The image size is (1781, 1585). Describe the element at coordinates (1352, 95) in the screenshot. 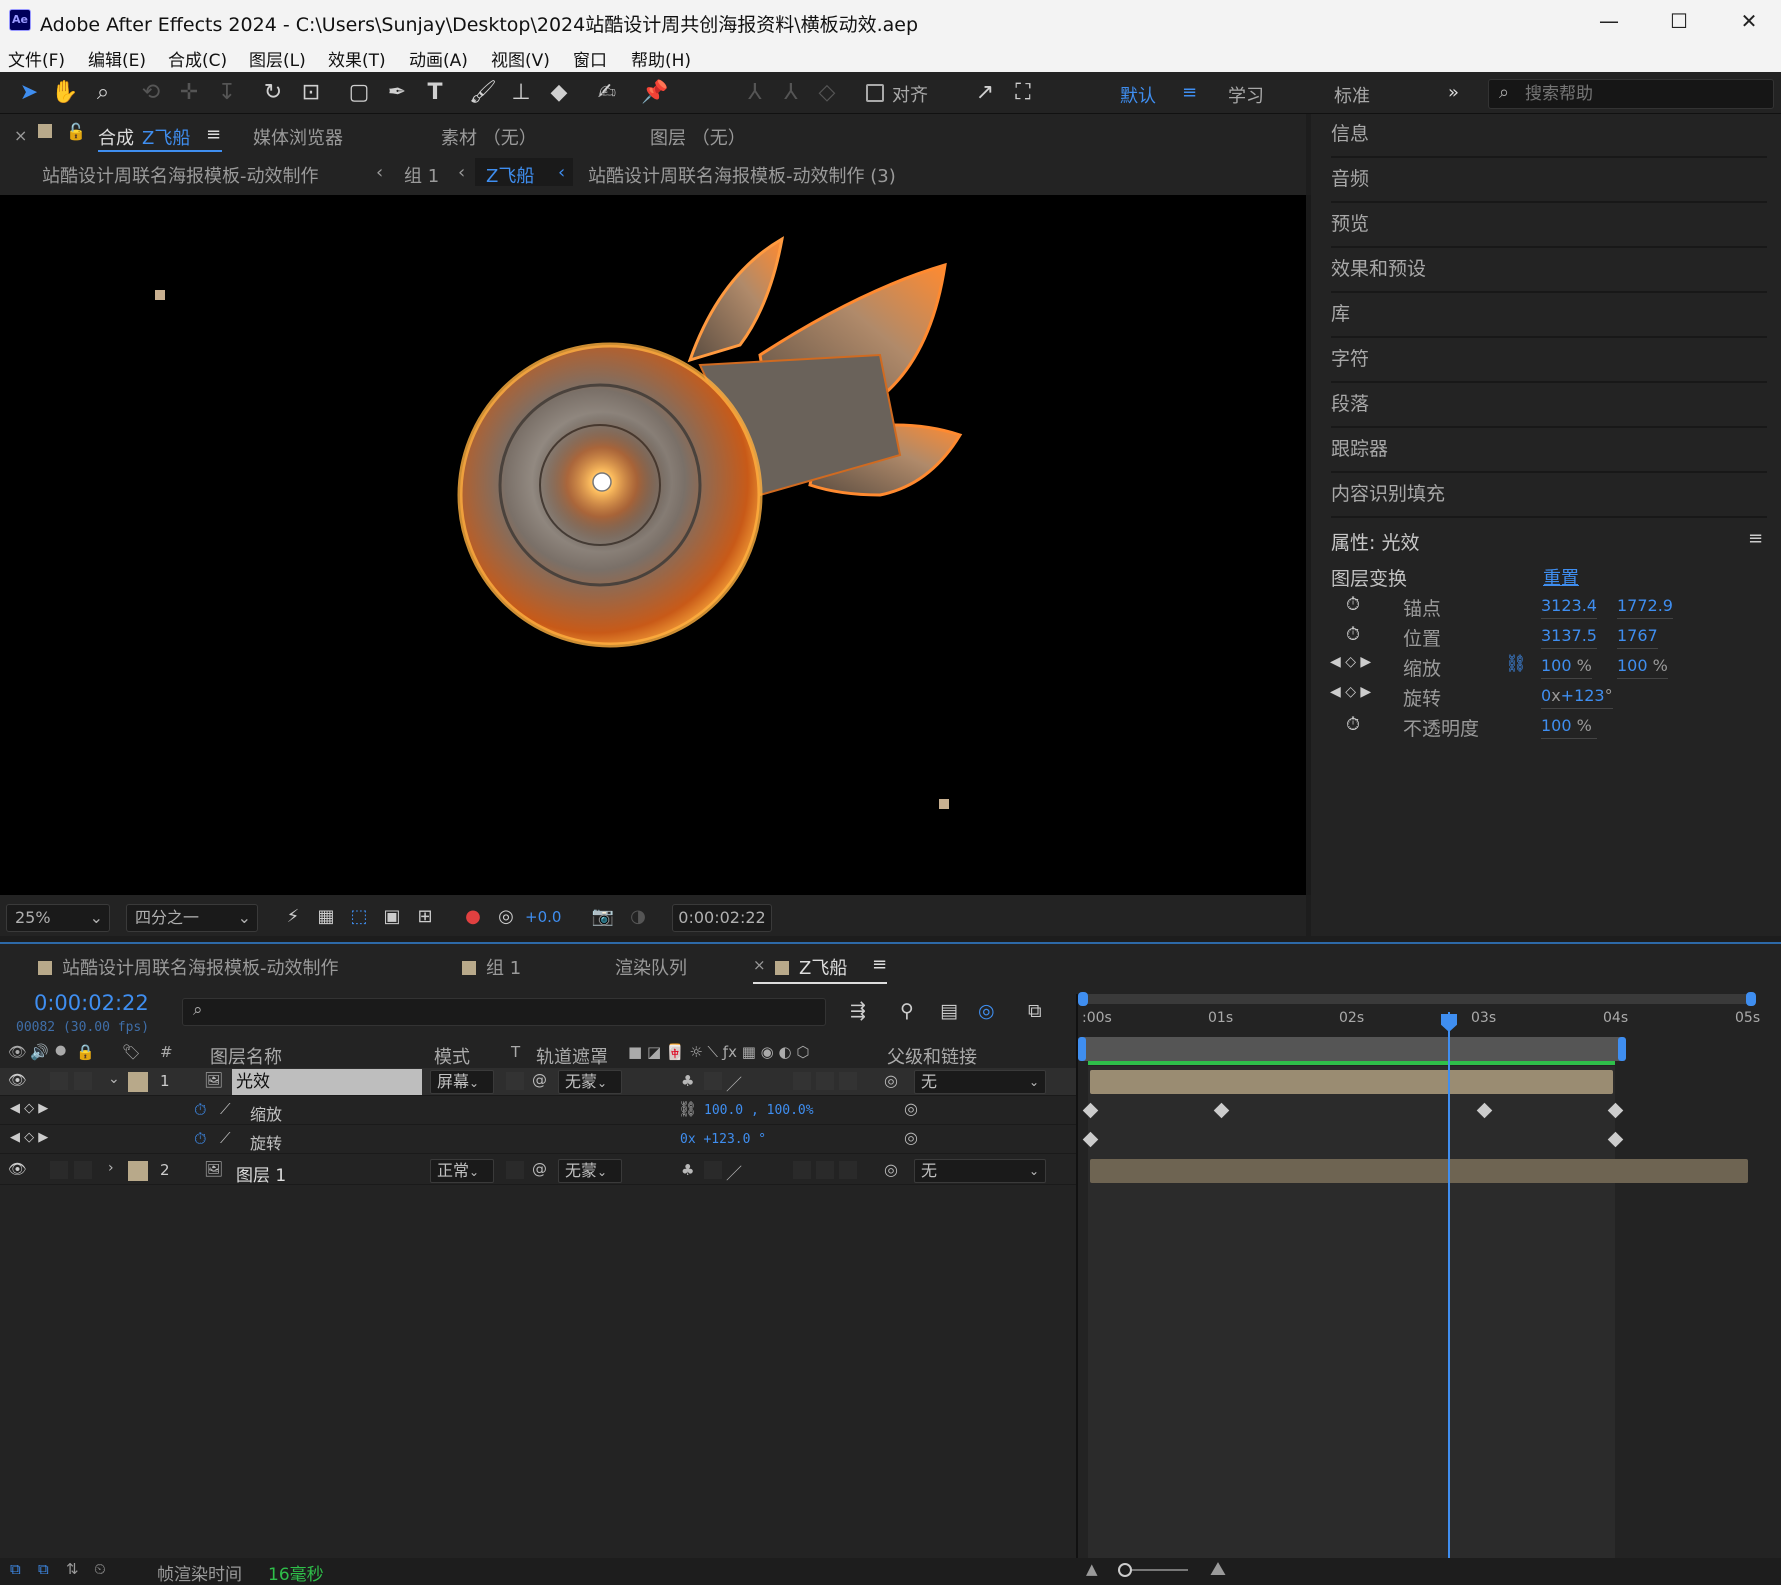

I see `workspace-standard: 标准` at that location.